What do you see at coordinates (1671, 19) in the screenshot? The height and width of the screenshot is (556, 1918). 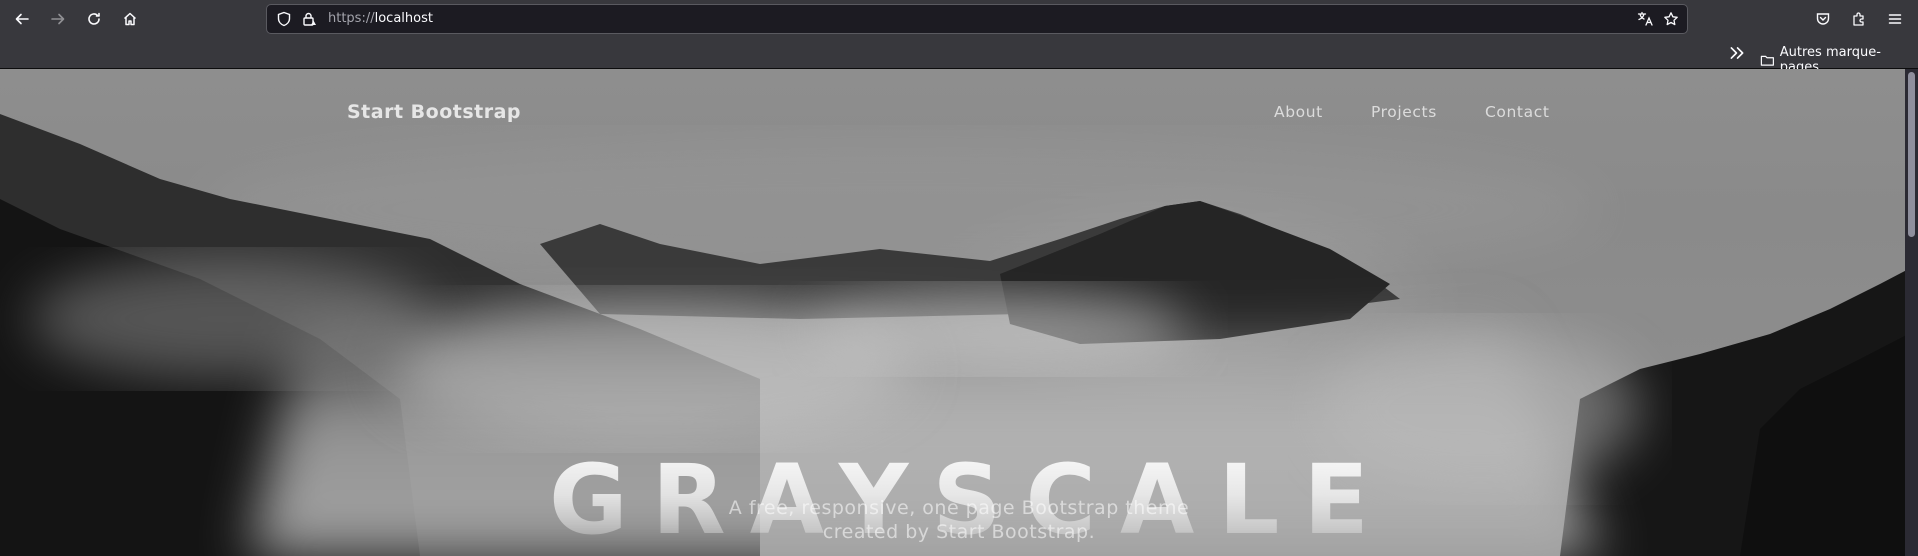 I see `star-icon` at bounding box center [1671, 19].